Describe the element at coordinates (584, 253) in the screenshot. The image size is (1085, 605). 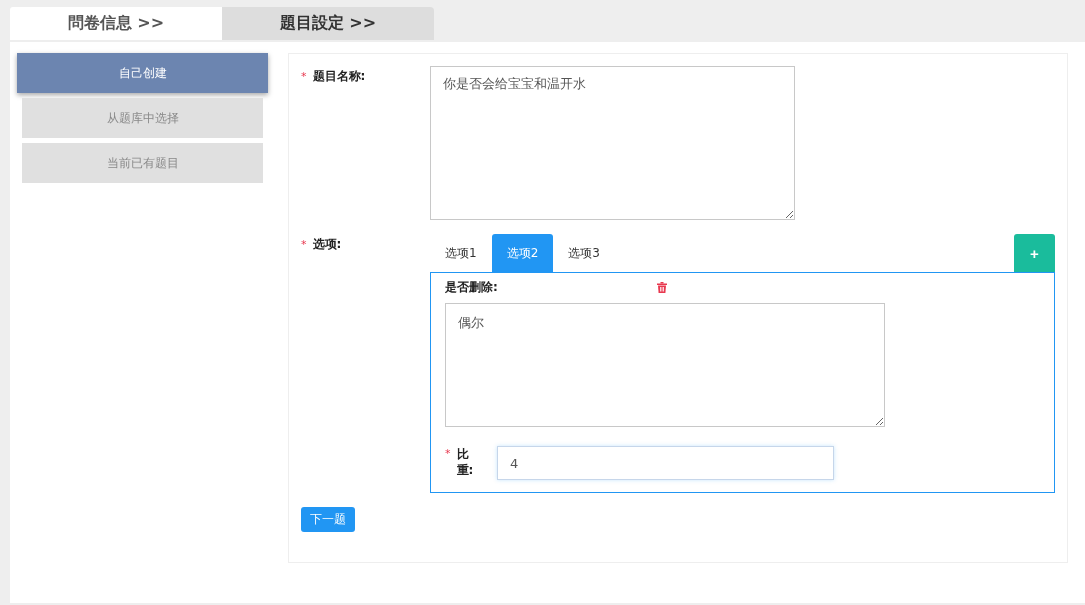
I see `option-tab: 选项3` at that location.